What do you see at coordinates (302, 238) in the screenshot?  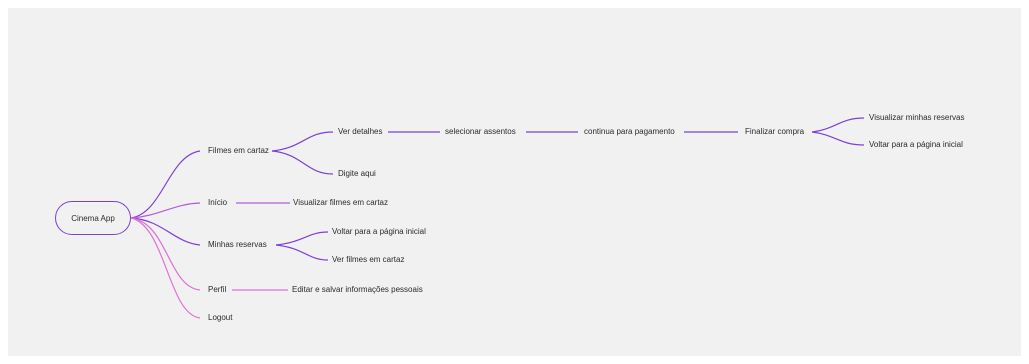 I see `edge-reservas-voltar` at bounding box center [302, 238].